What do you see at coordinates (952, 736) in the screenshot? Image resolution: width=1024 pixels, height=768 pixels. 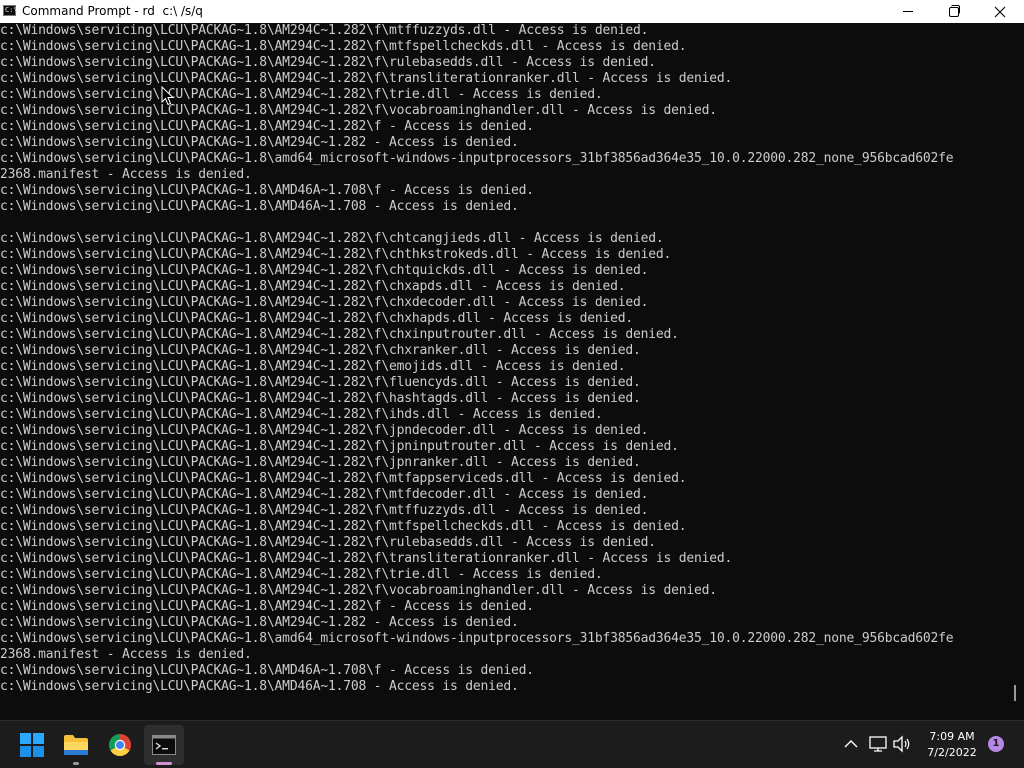 I see `clock-time: 7:09 AM` at bounding box center [952, 736].